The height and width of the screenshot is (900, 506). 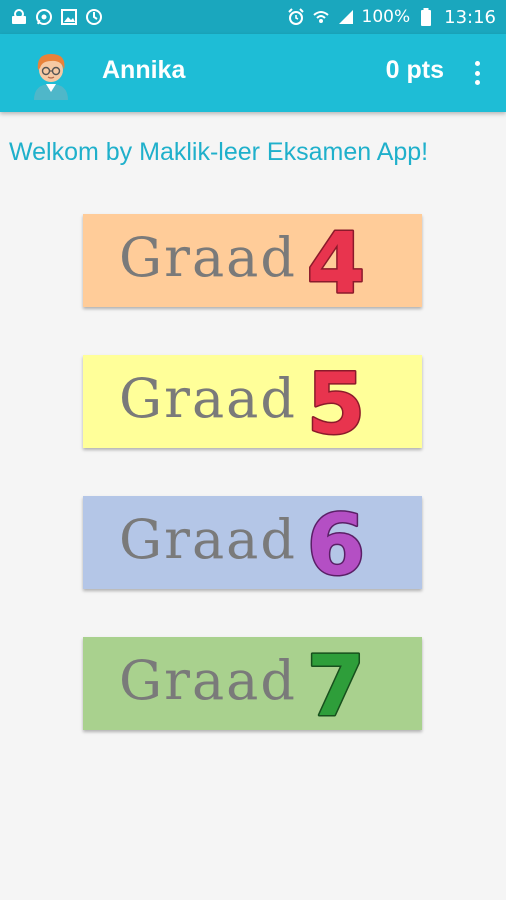 I want to click on status-bar: 100% 13:16, so click(x=253, y=17).